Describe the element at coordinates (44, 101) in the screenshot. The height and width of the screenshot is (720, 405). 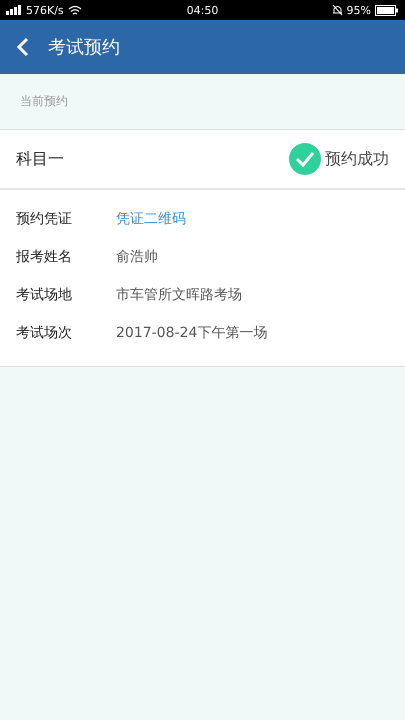
I see `section-label: 当前预约` at that location.